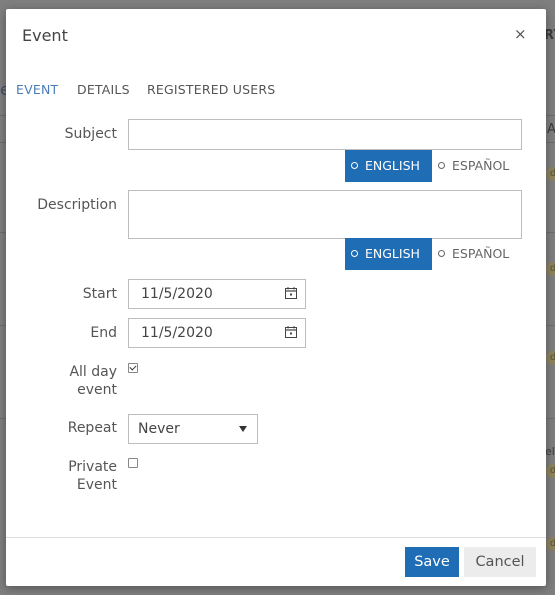 This screenshot has height=595, width=555. I want to click on background-text: A, so click(551, 129).